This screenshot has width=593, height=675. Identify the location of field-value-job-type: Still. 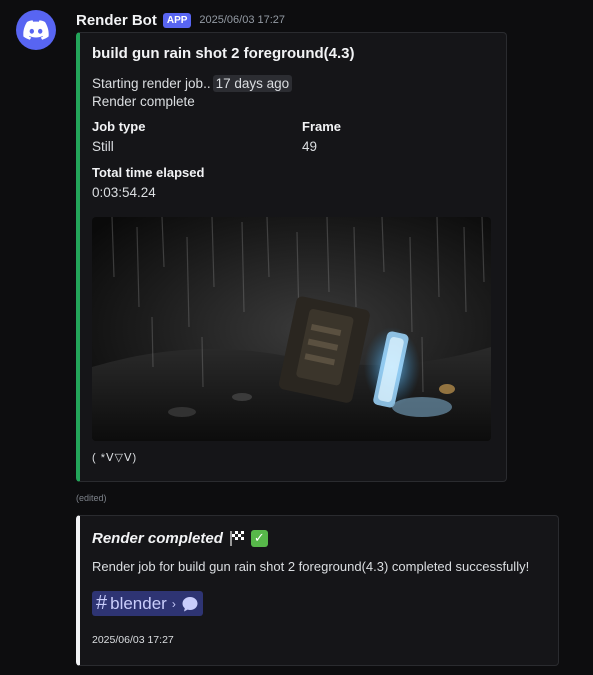
(103, 146).